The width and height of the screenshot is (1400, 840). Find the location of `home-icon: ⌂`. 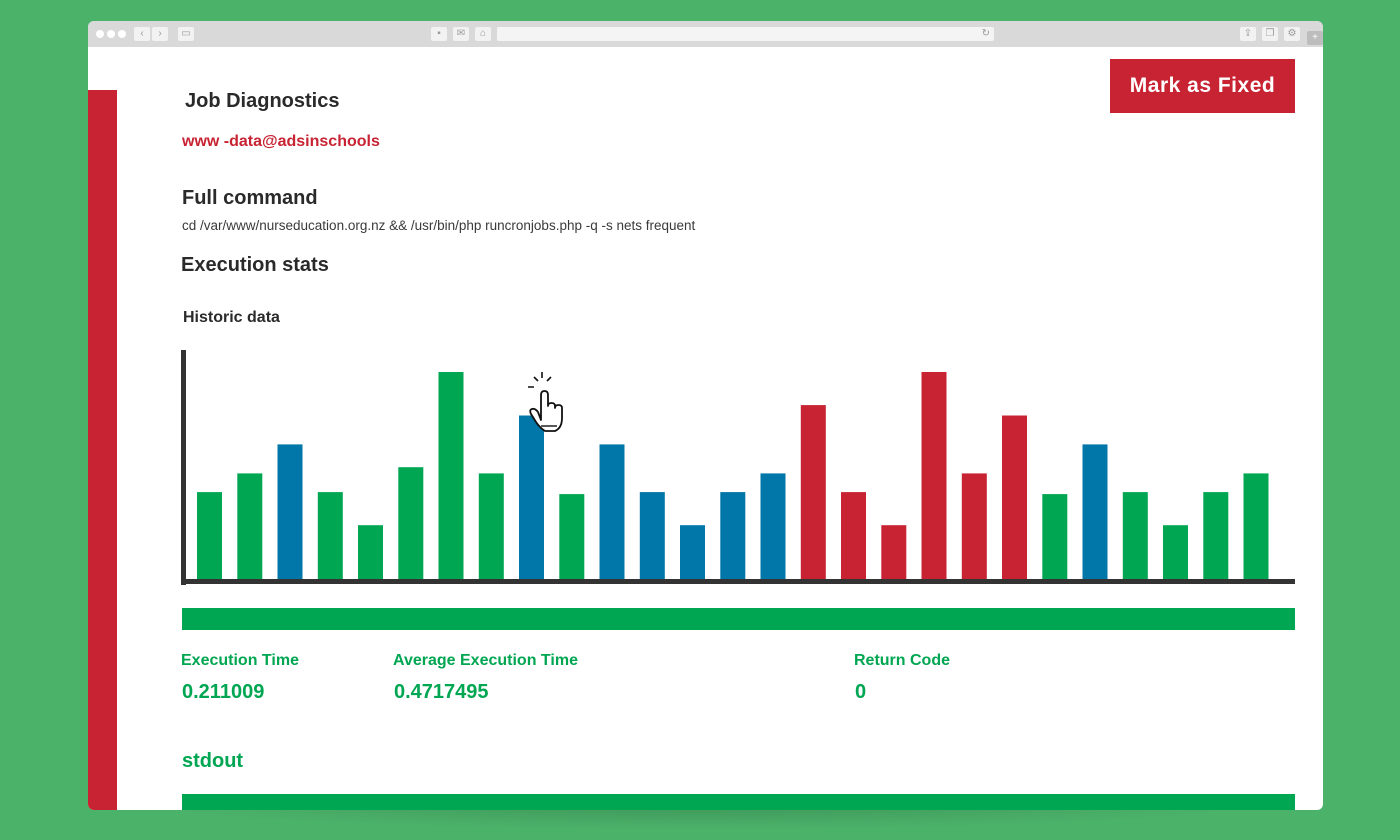

home-icon: ⌂ is located at coordinates (483, 34).